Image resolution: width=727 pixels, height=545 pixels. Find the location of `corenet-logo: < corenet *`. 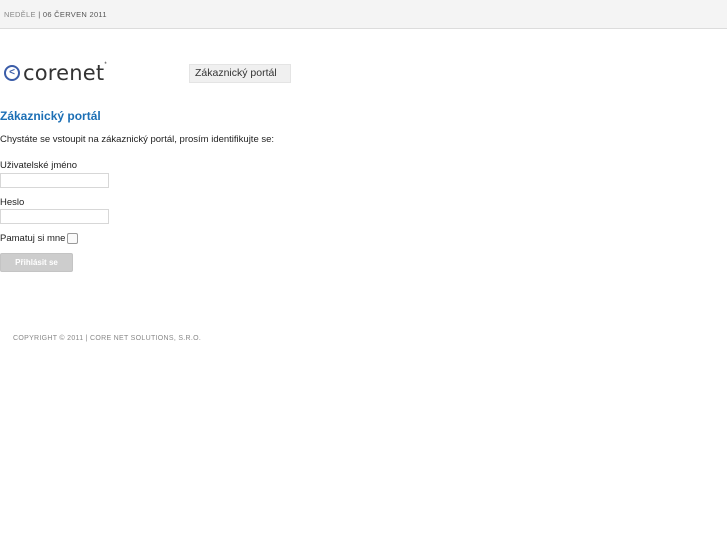

corenet-logo: < corenet * is located at coordinates (55, 73).